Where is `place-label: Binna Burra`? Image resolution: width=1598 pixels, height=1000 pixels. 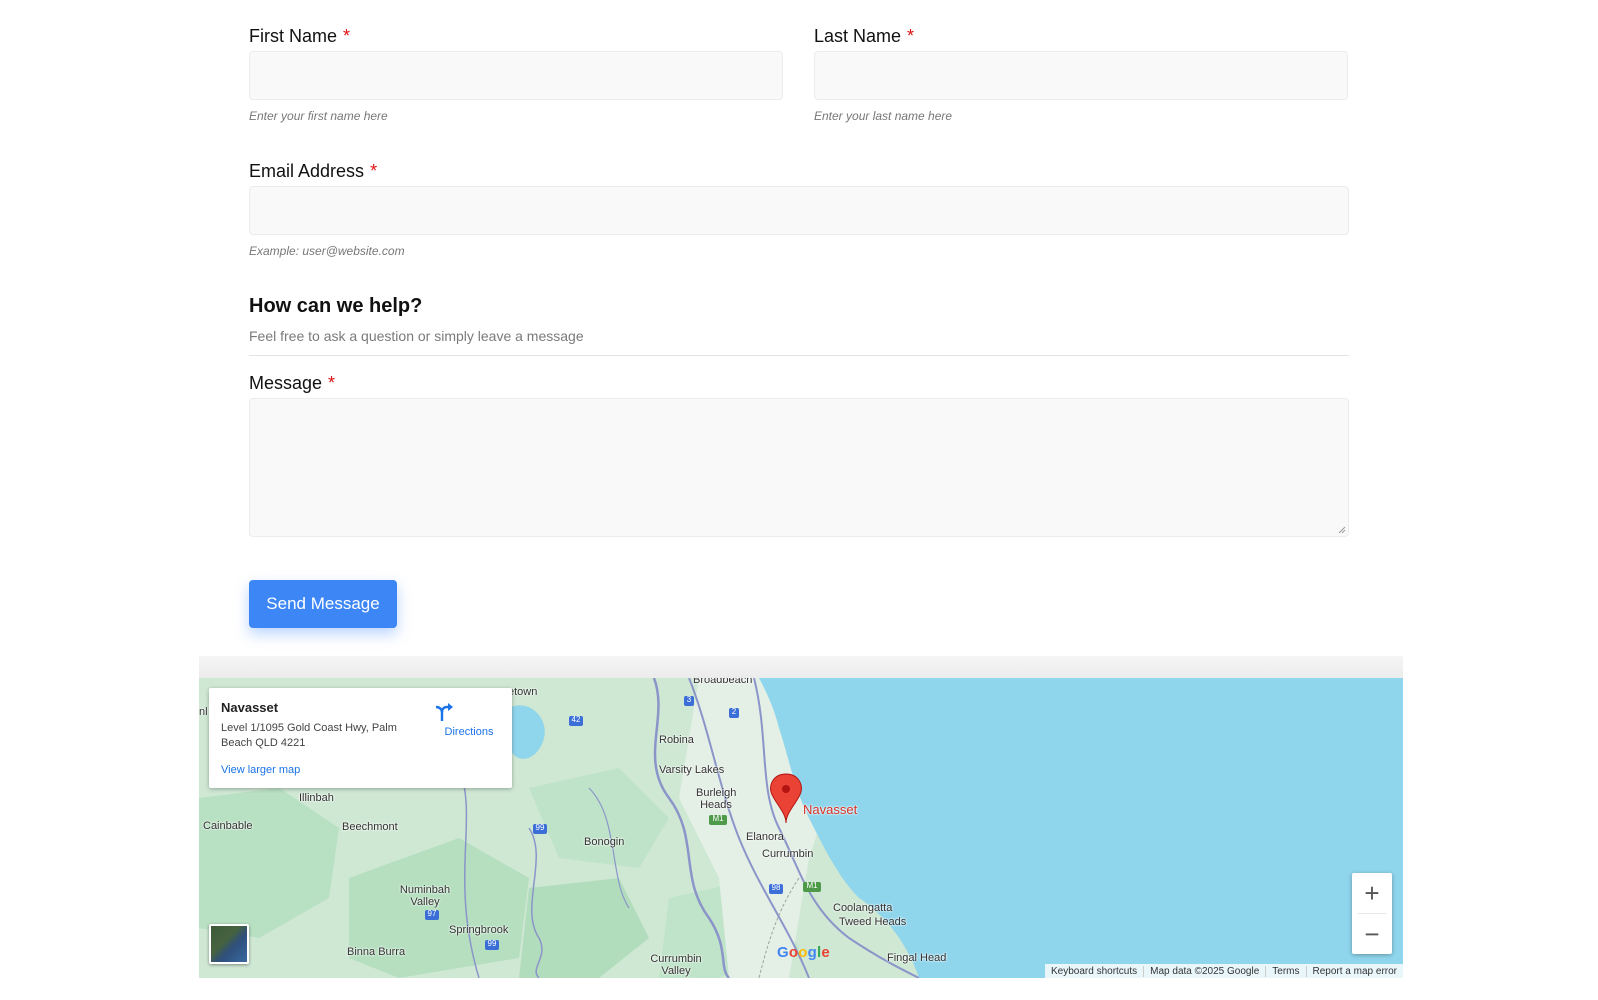 place-label: Binna Burra is located at coordinates (376, 952).